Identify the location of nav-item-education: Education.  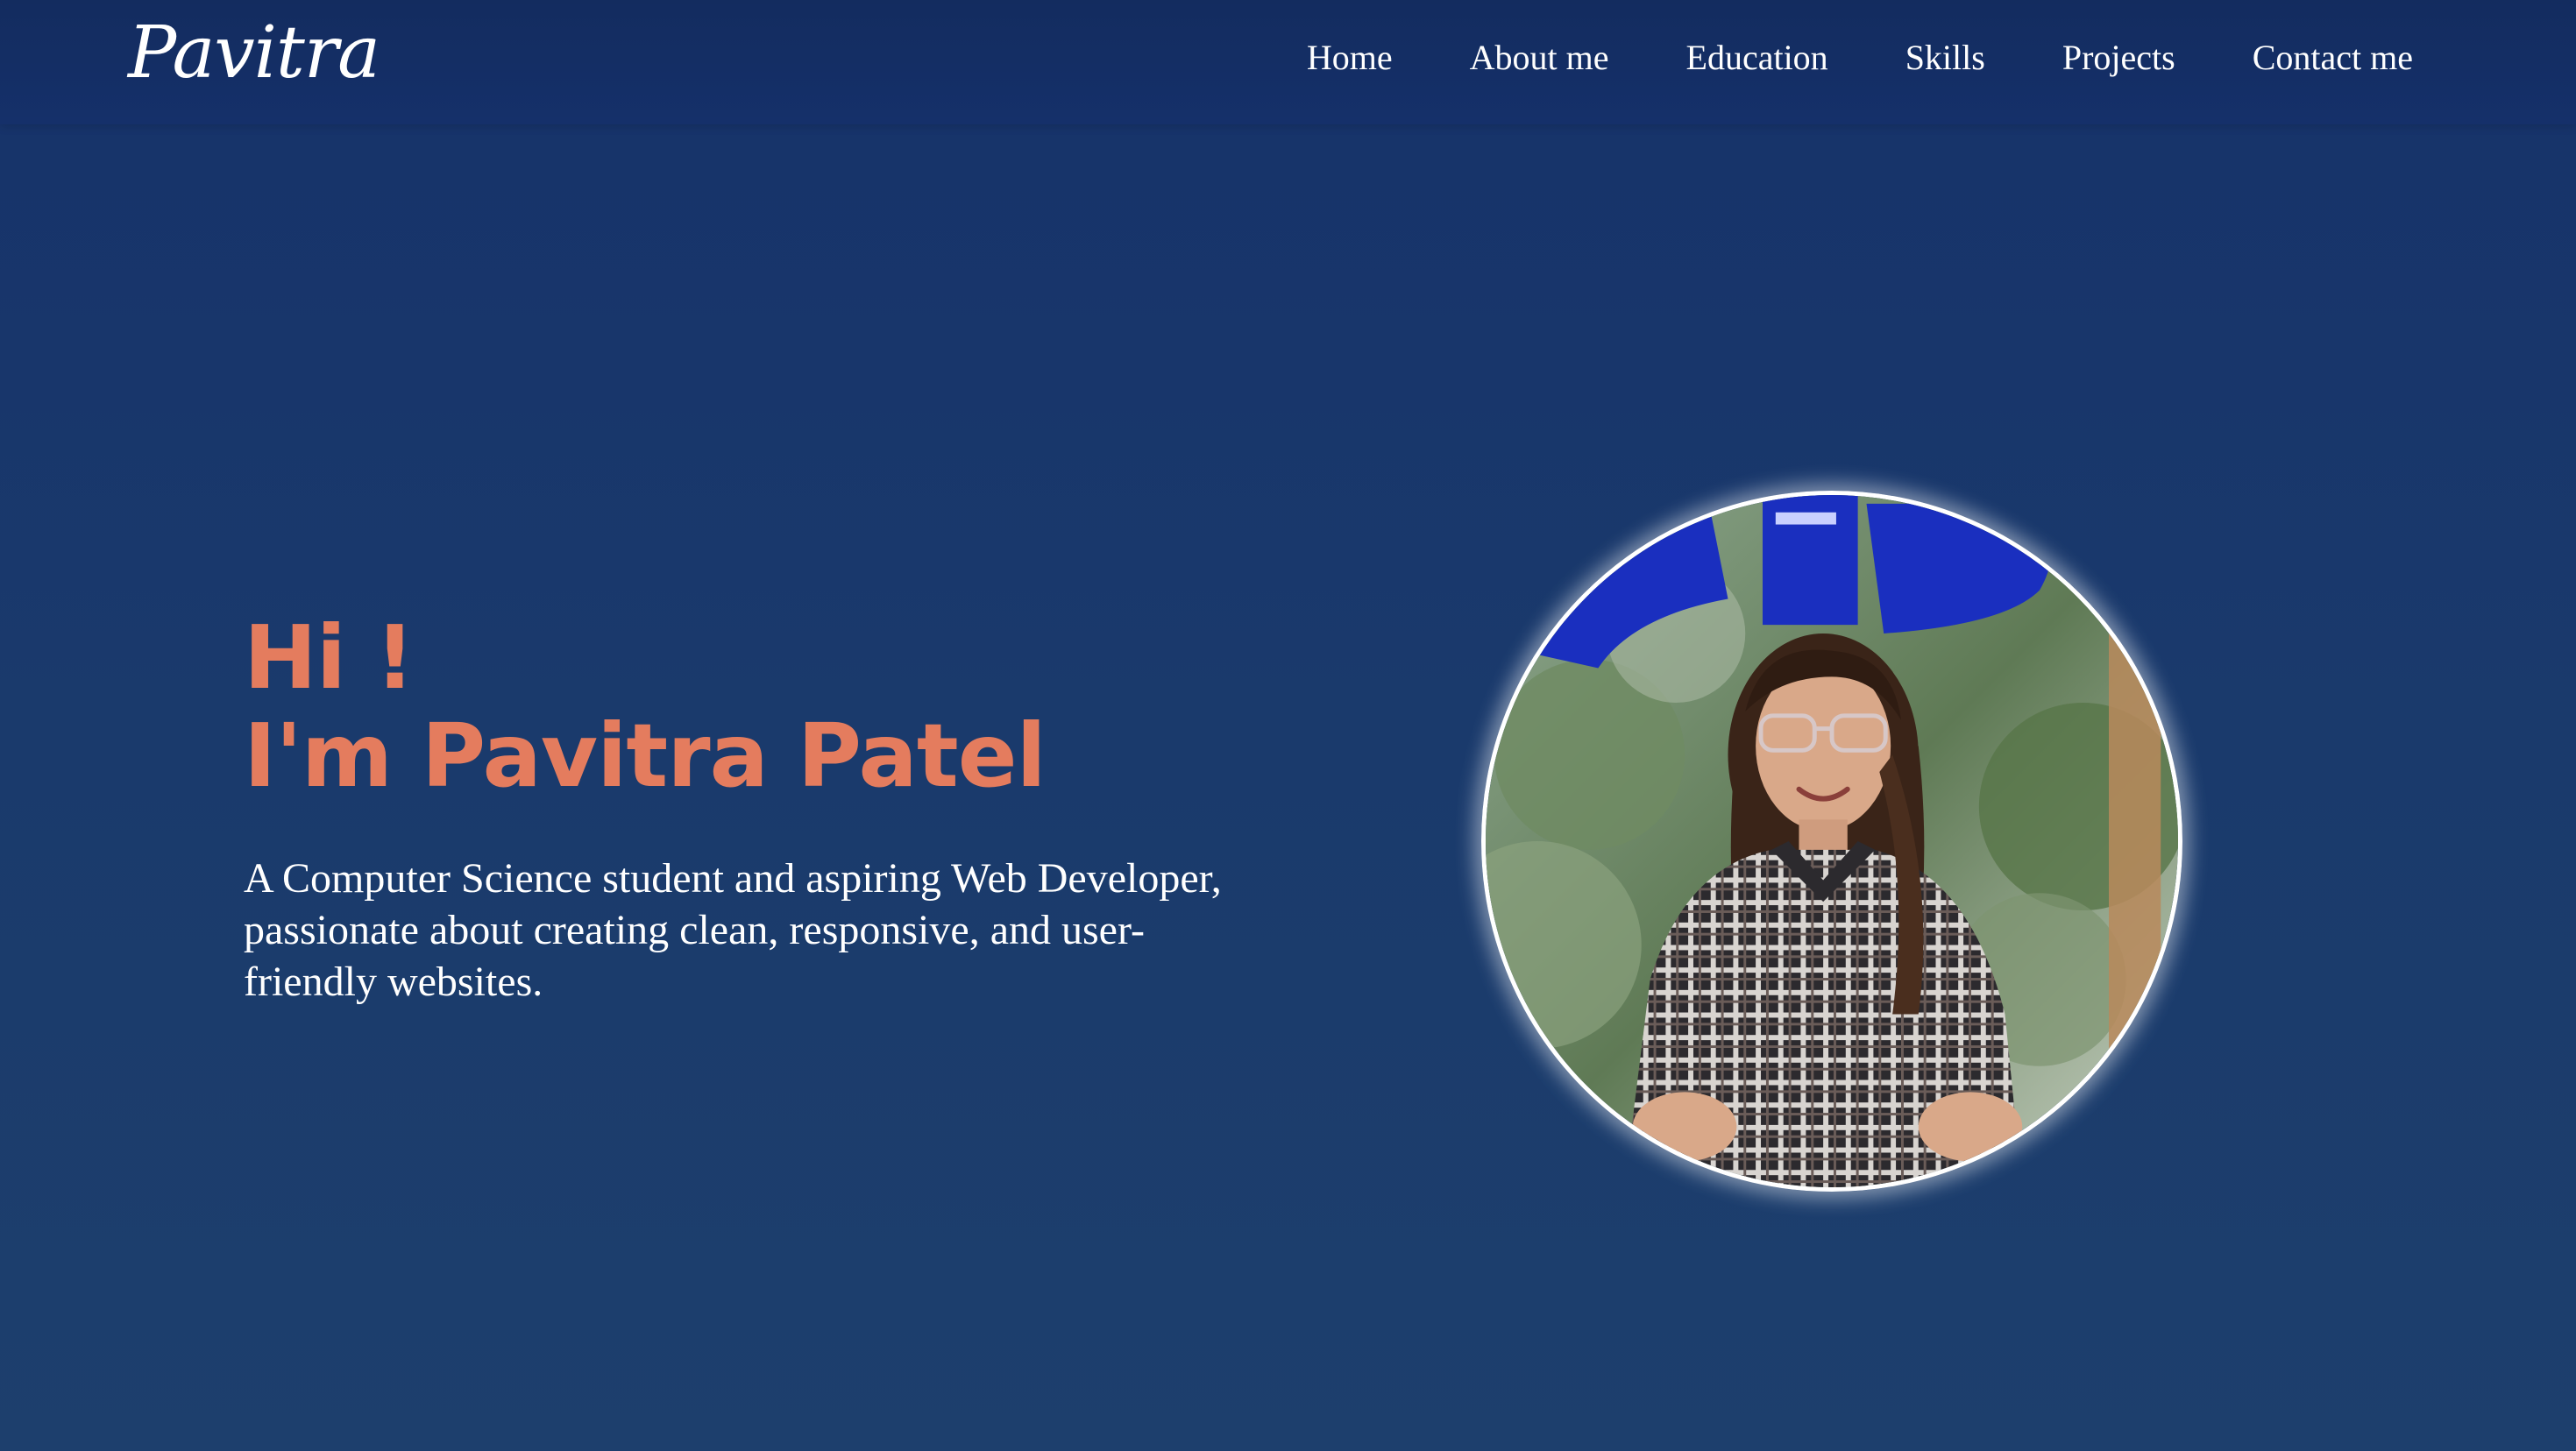
(1757, 57).